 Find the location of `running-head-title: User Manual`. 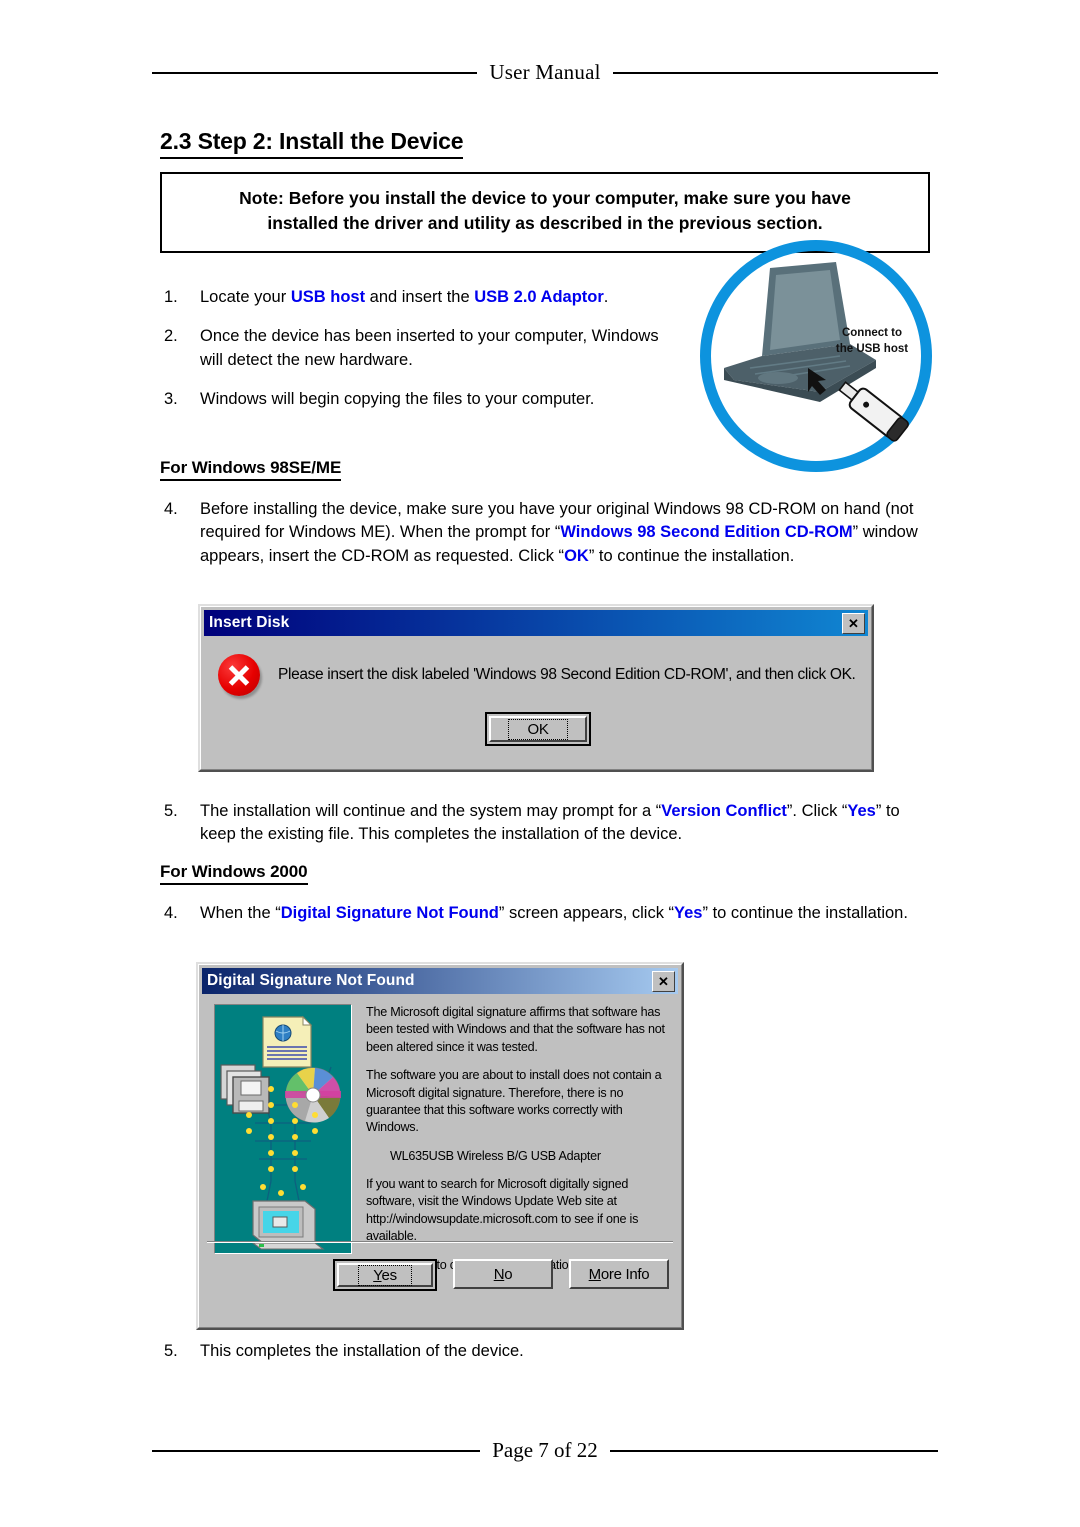

running-head-title: User Manual is located at coordinates (545, 72).